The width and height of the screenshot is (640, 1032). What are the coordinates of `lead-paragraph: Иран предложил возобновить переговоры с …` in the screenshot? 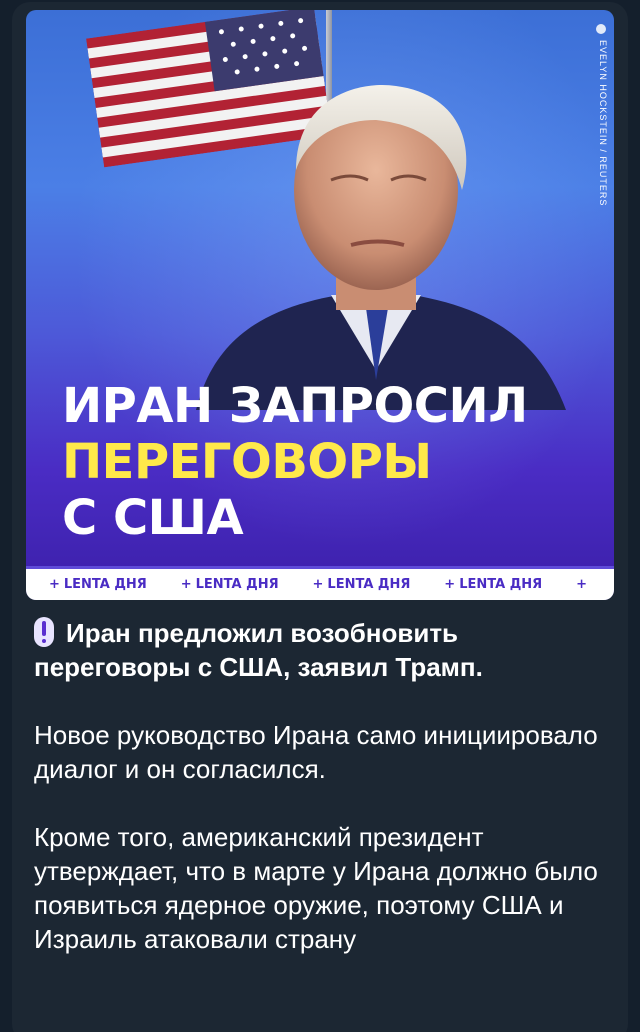 It's located at (324, 650).